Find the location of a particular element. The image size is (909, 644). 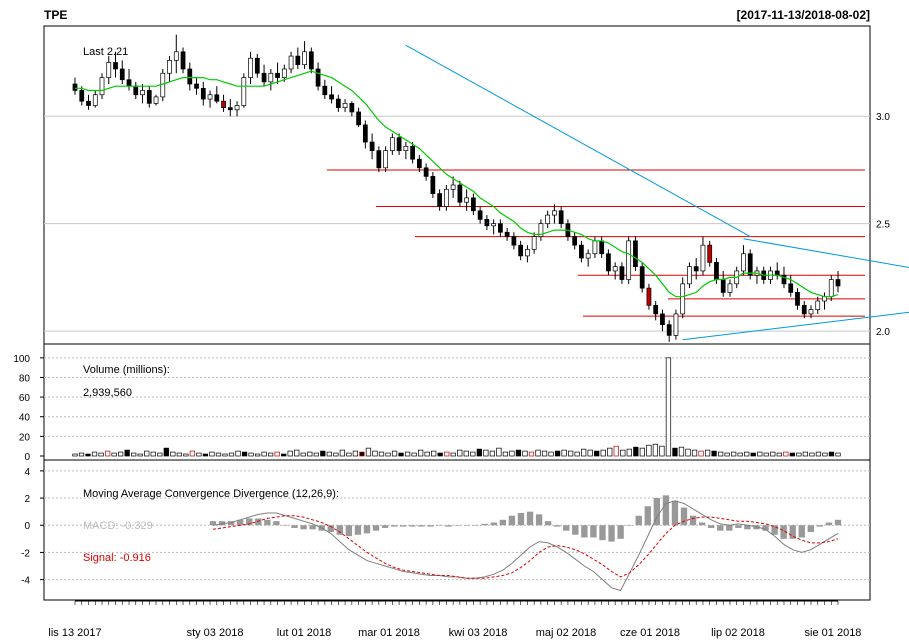

volume-tick-label: 0 is located at coordinates (27, 457).